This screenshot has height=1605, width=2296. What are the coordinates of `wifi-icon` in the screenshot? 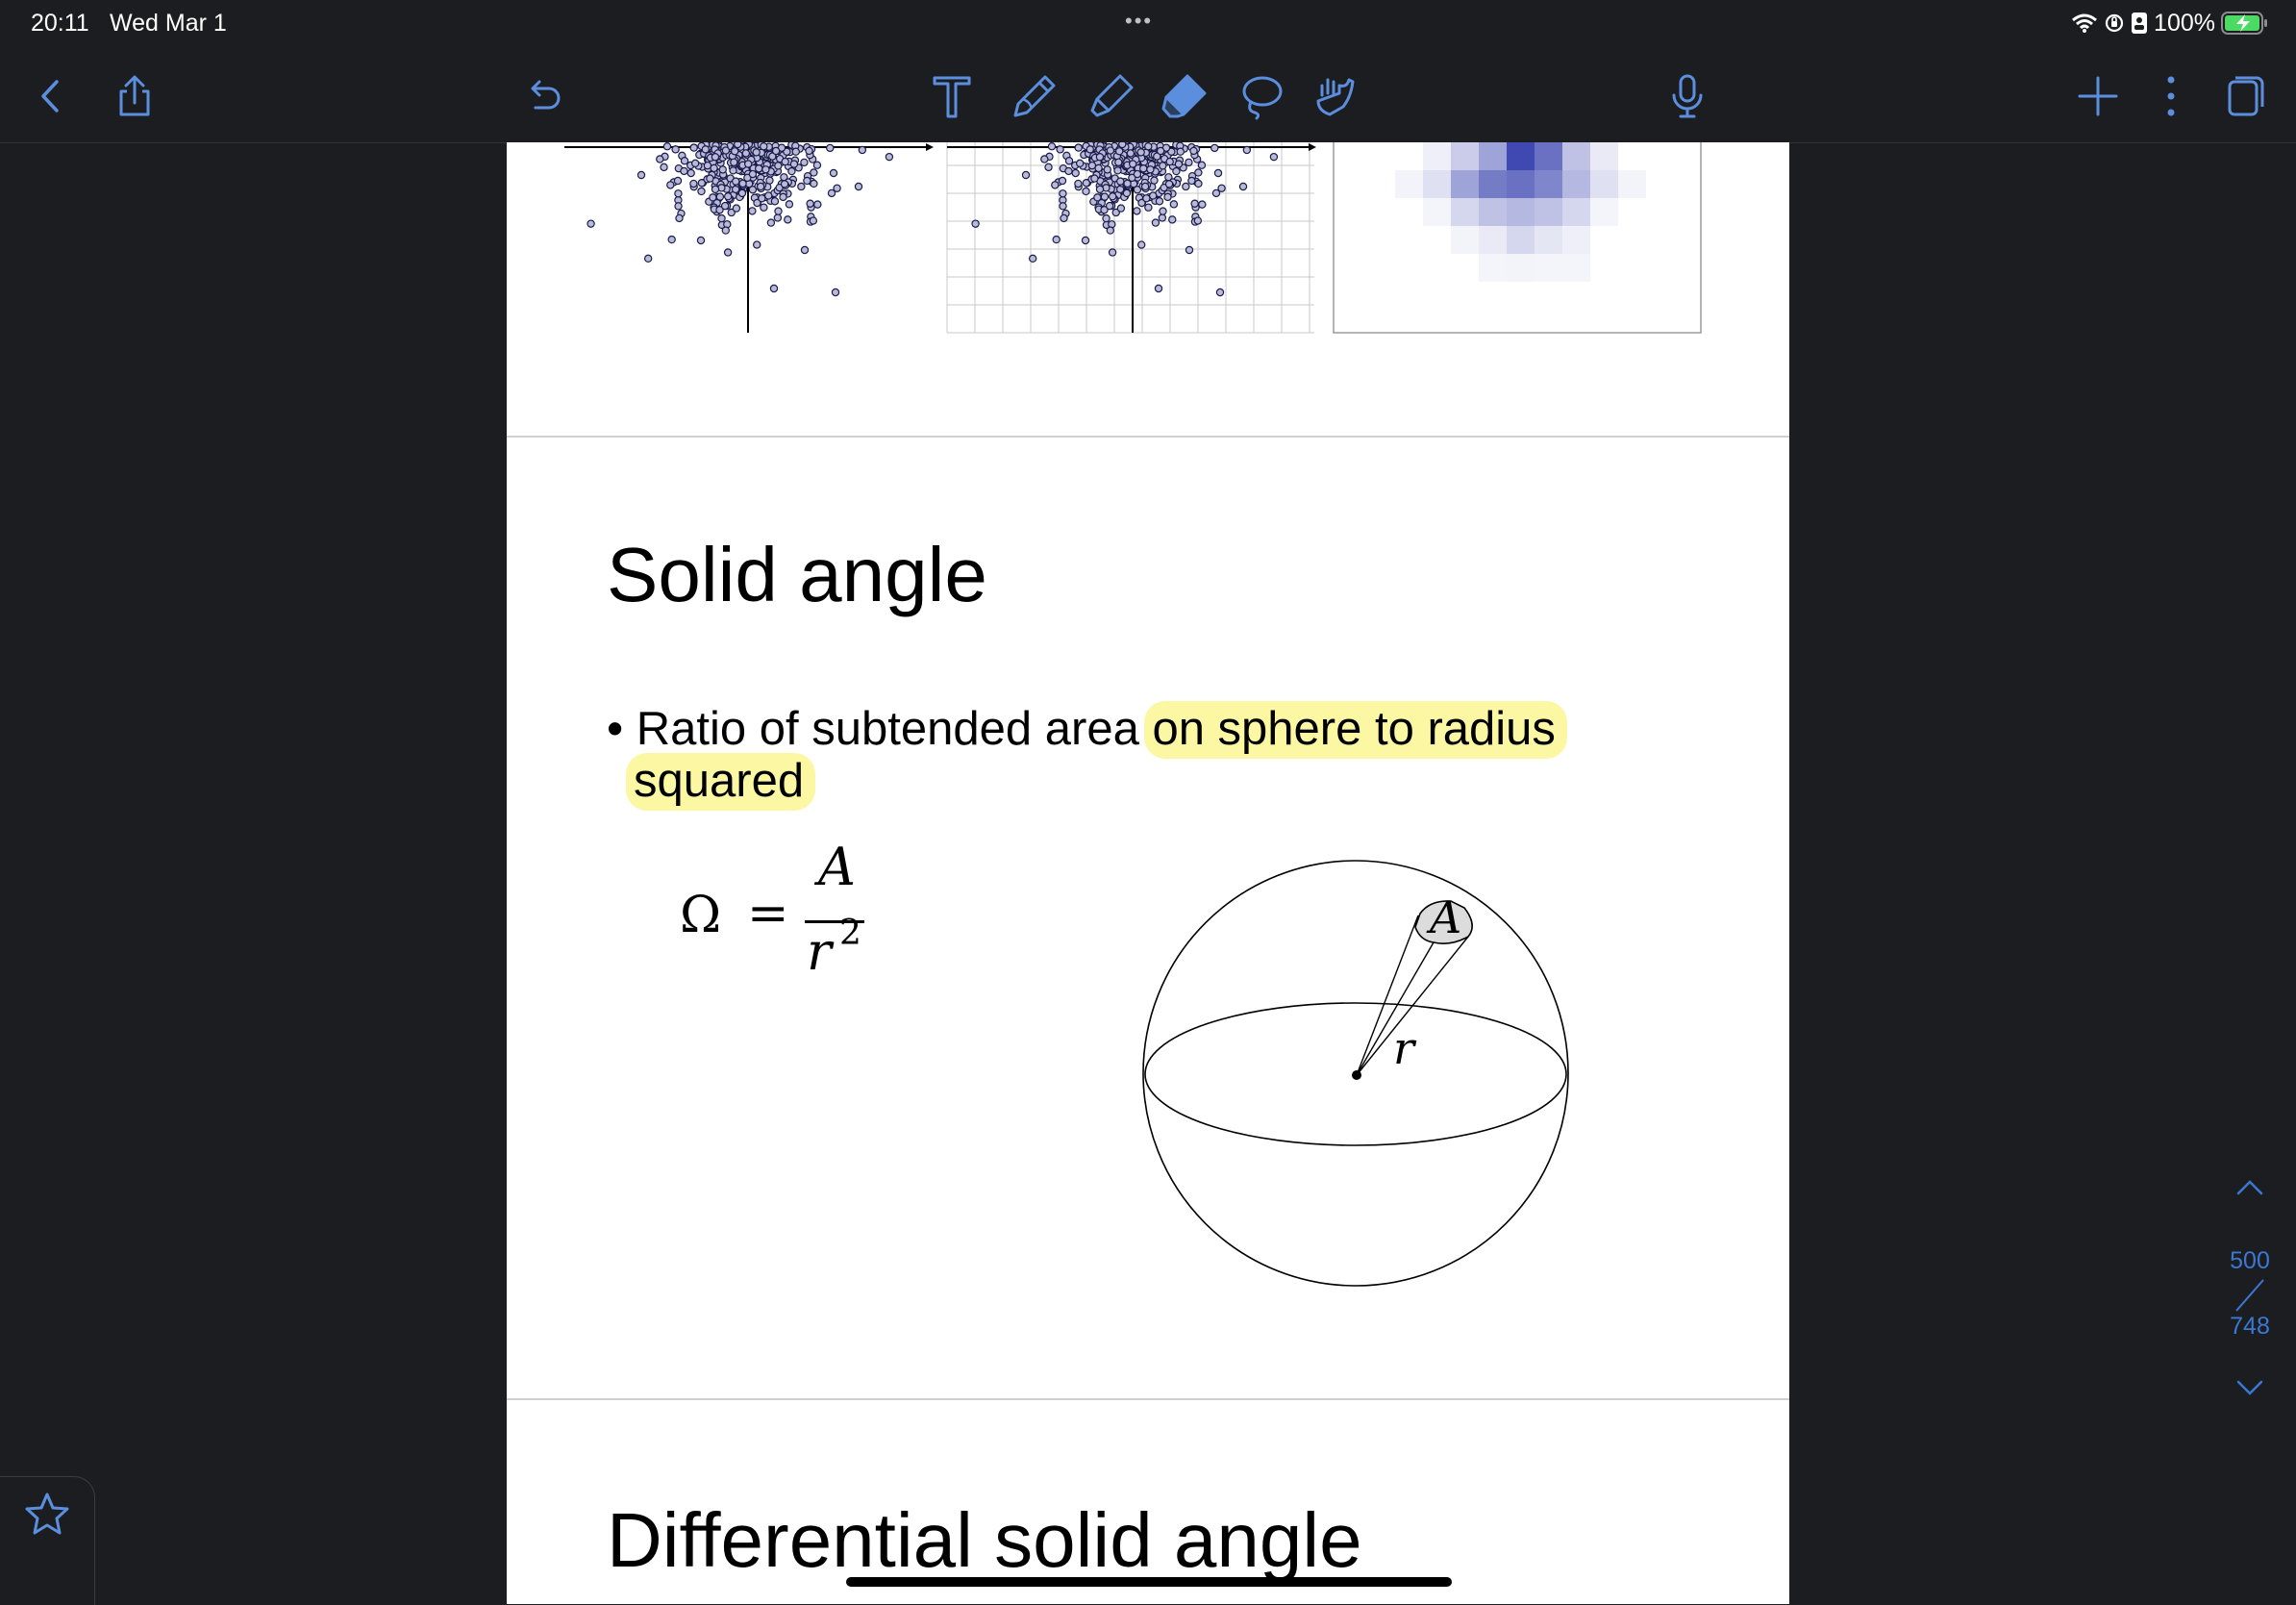 It's located at (2085, 23).